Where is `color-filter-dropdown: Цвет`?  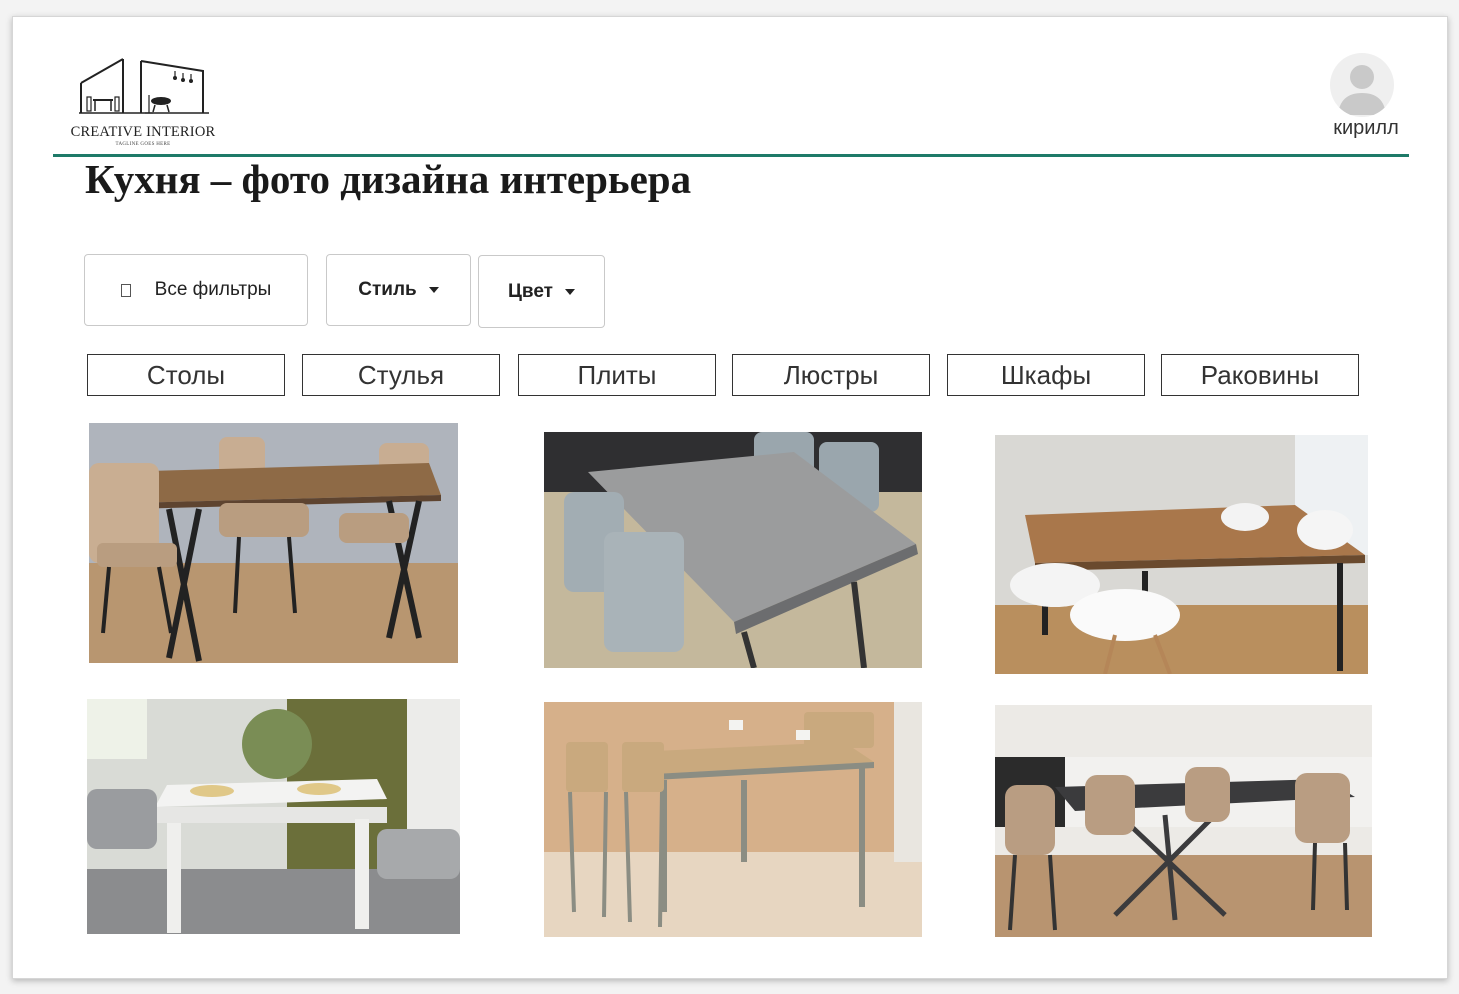 color-filter-dropdown: Цвет is located at coordinates (541, 291).